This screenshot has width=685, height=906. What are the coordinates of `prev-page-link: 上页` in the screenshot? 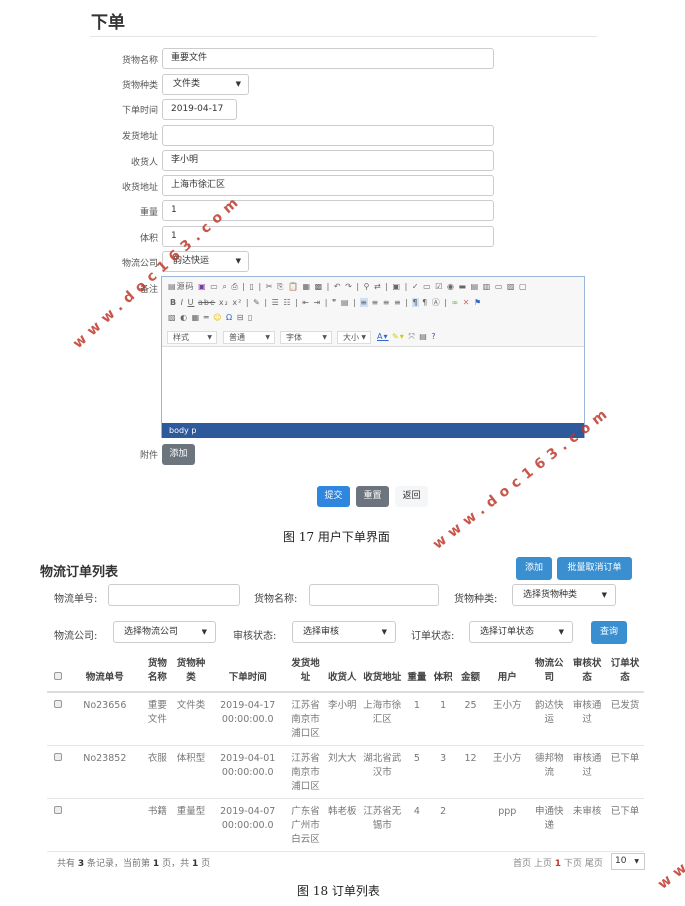 It's located at (543, 864).